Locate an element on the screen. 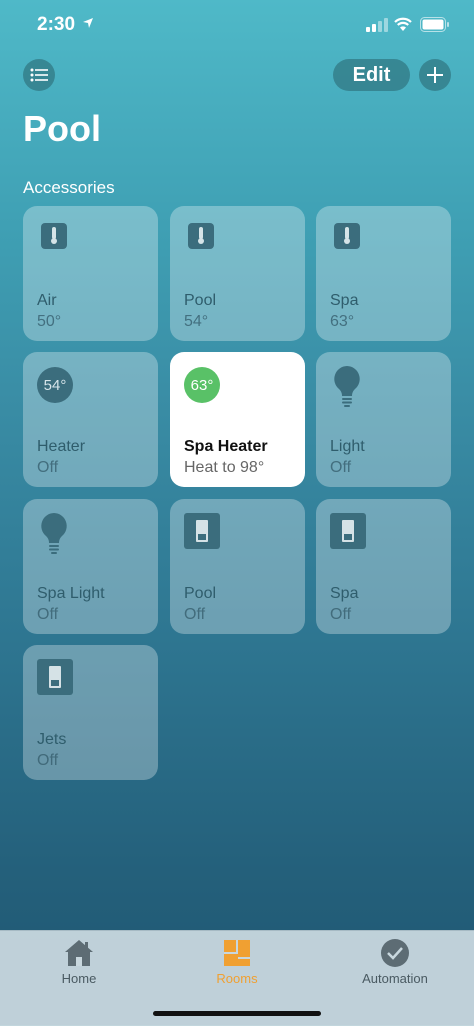 This screenshot has height=1026, width=474. list-menu-button is located at coordinates (39, 75).